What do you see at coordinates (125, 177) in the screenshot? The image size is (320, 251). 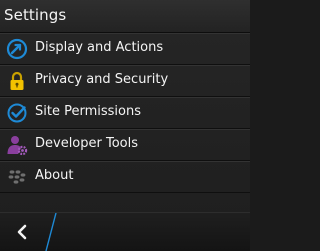 I see `menu-item-about: About` at bounding box center [125, 177].